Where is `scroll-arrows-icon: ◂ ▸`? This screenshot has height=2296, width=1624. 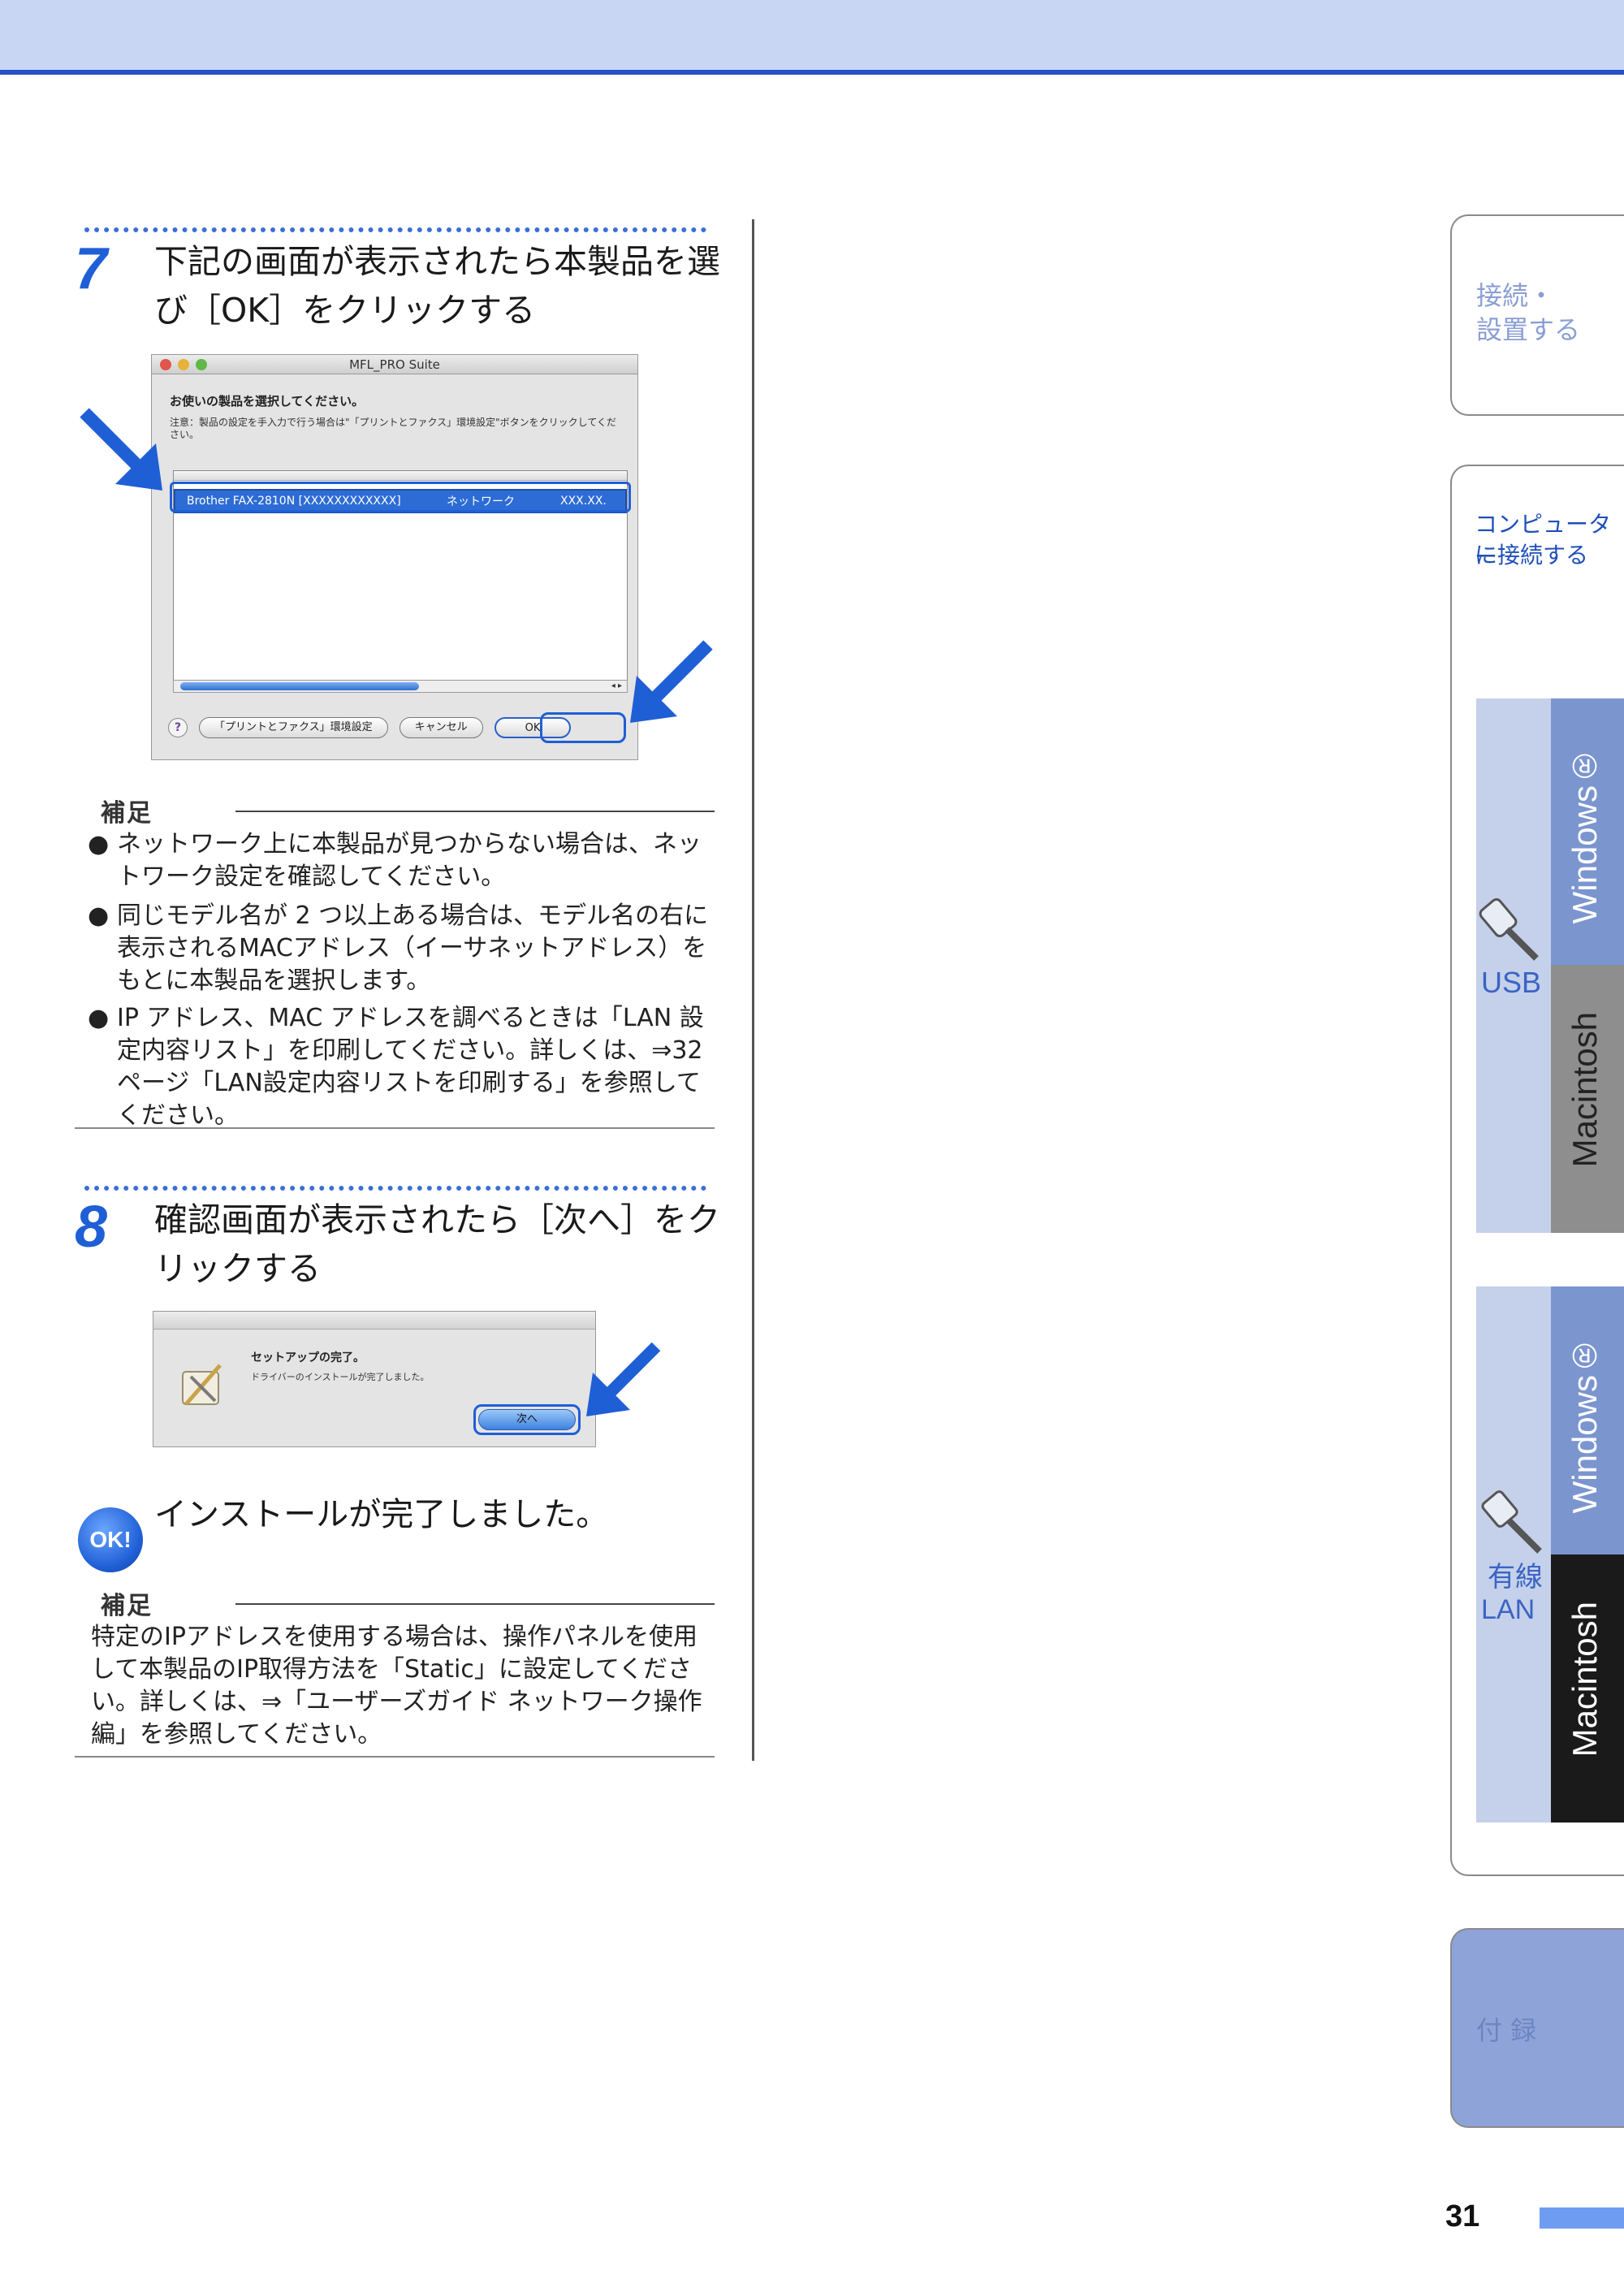
scroll-arrows-icon: ◂ ▸ is located at coordinates (616, 685).